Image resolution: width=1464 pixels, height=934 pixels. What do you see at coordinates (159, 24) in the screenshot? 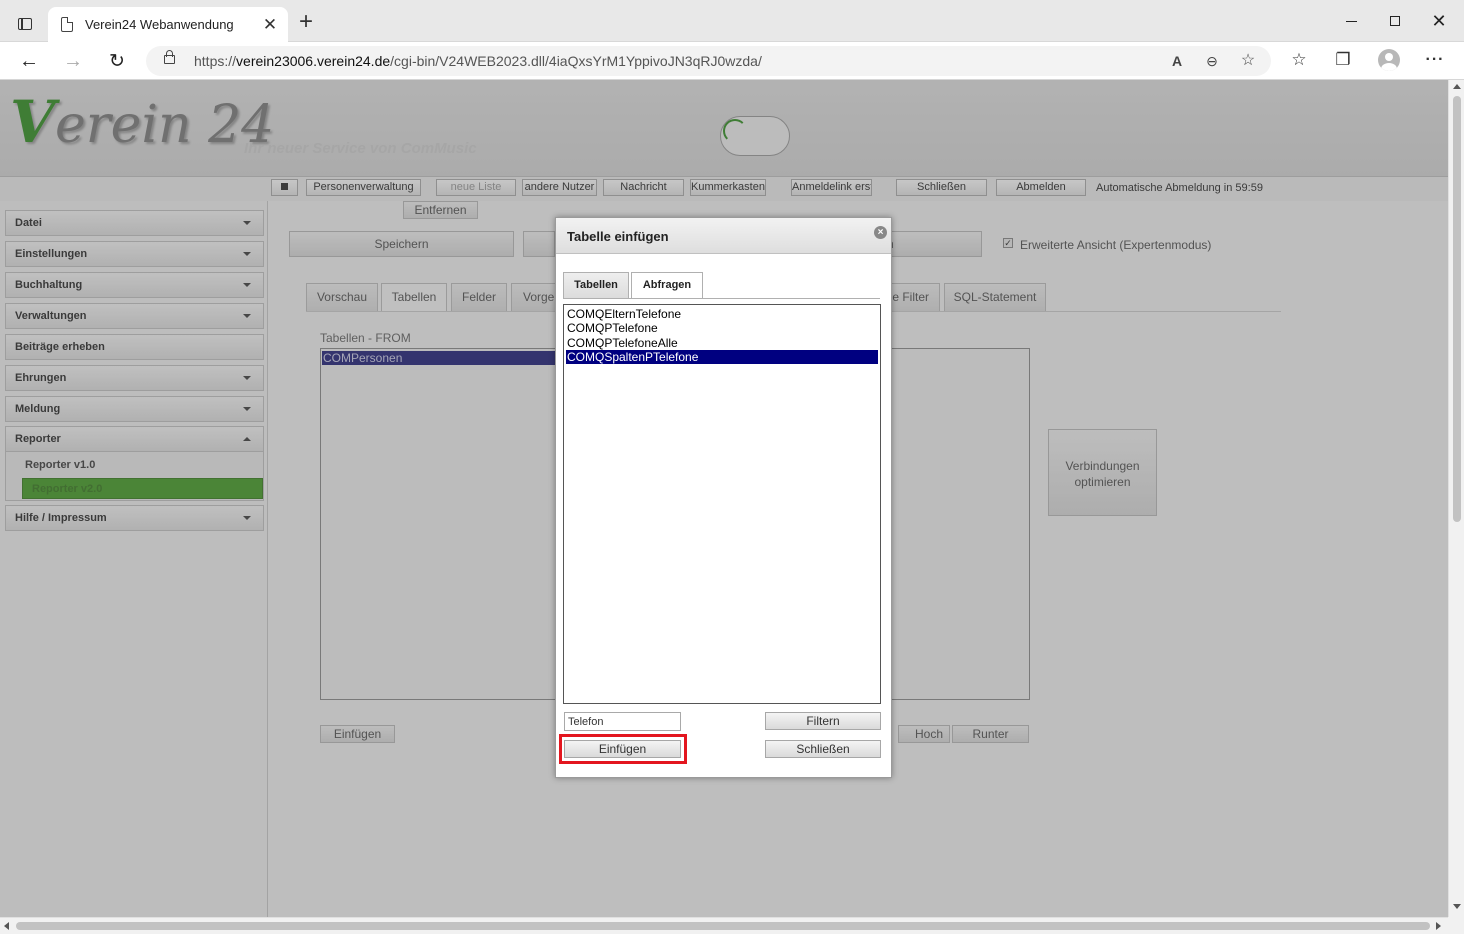
I see `tab-title: Verein24 Webanwendung` at bounding box center [159, 24].